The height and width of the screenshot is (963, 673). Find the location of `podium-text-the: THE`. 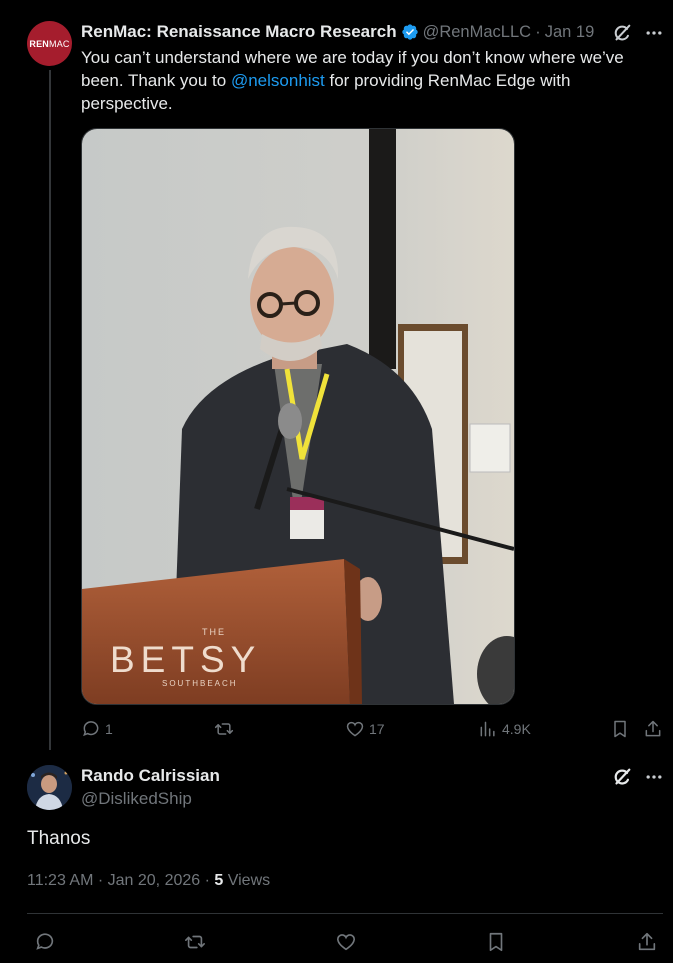

podium-text-the: THE is located at coordinates (214, 632).